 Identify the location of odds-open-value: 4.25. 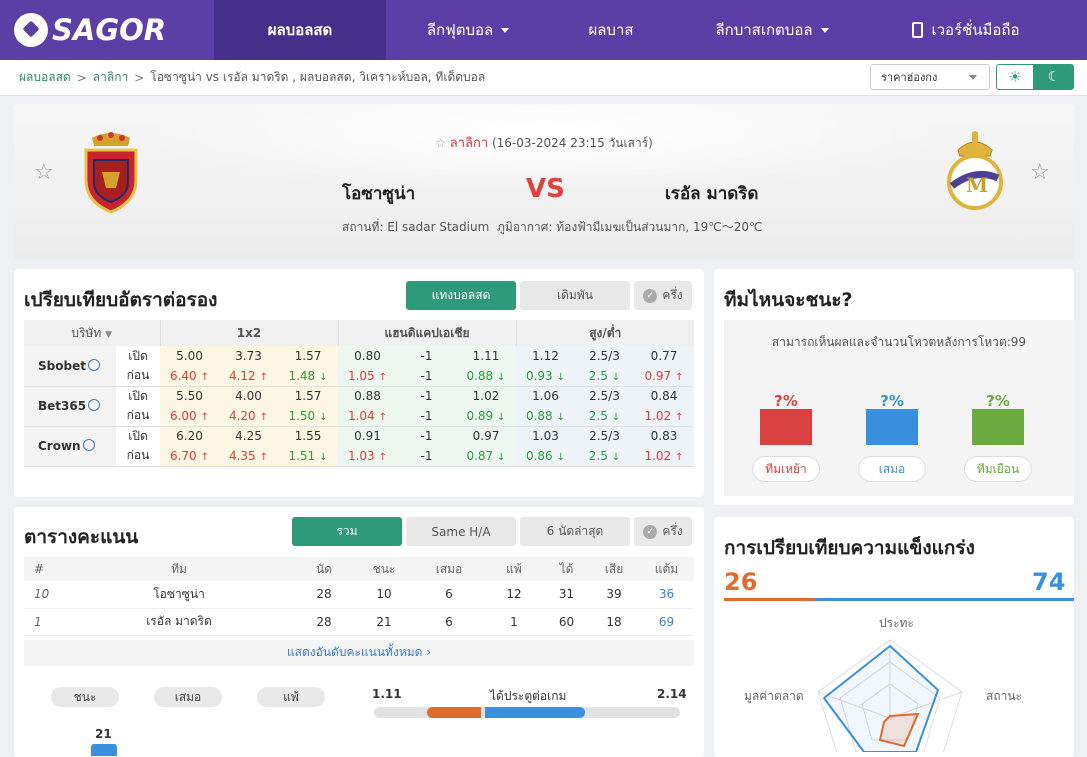
(248, 436).